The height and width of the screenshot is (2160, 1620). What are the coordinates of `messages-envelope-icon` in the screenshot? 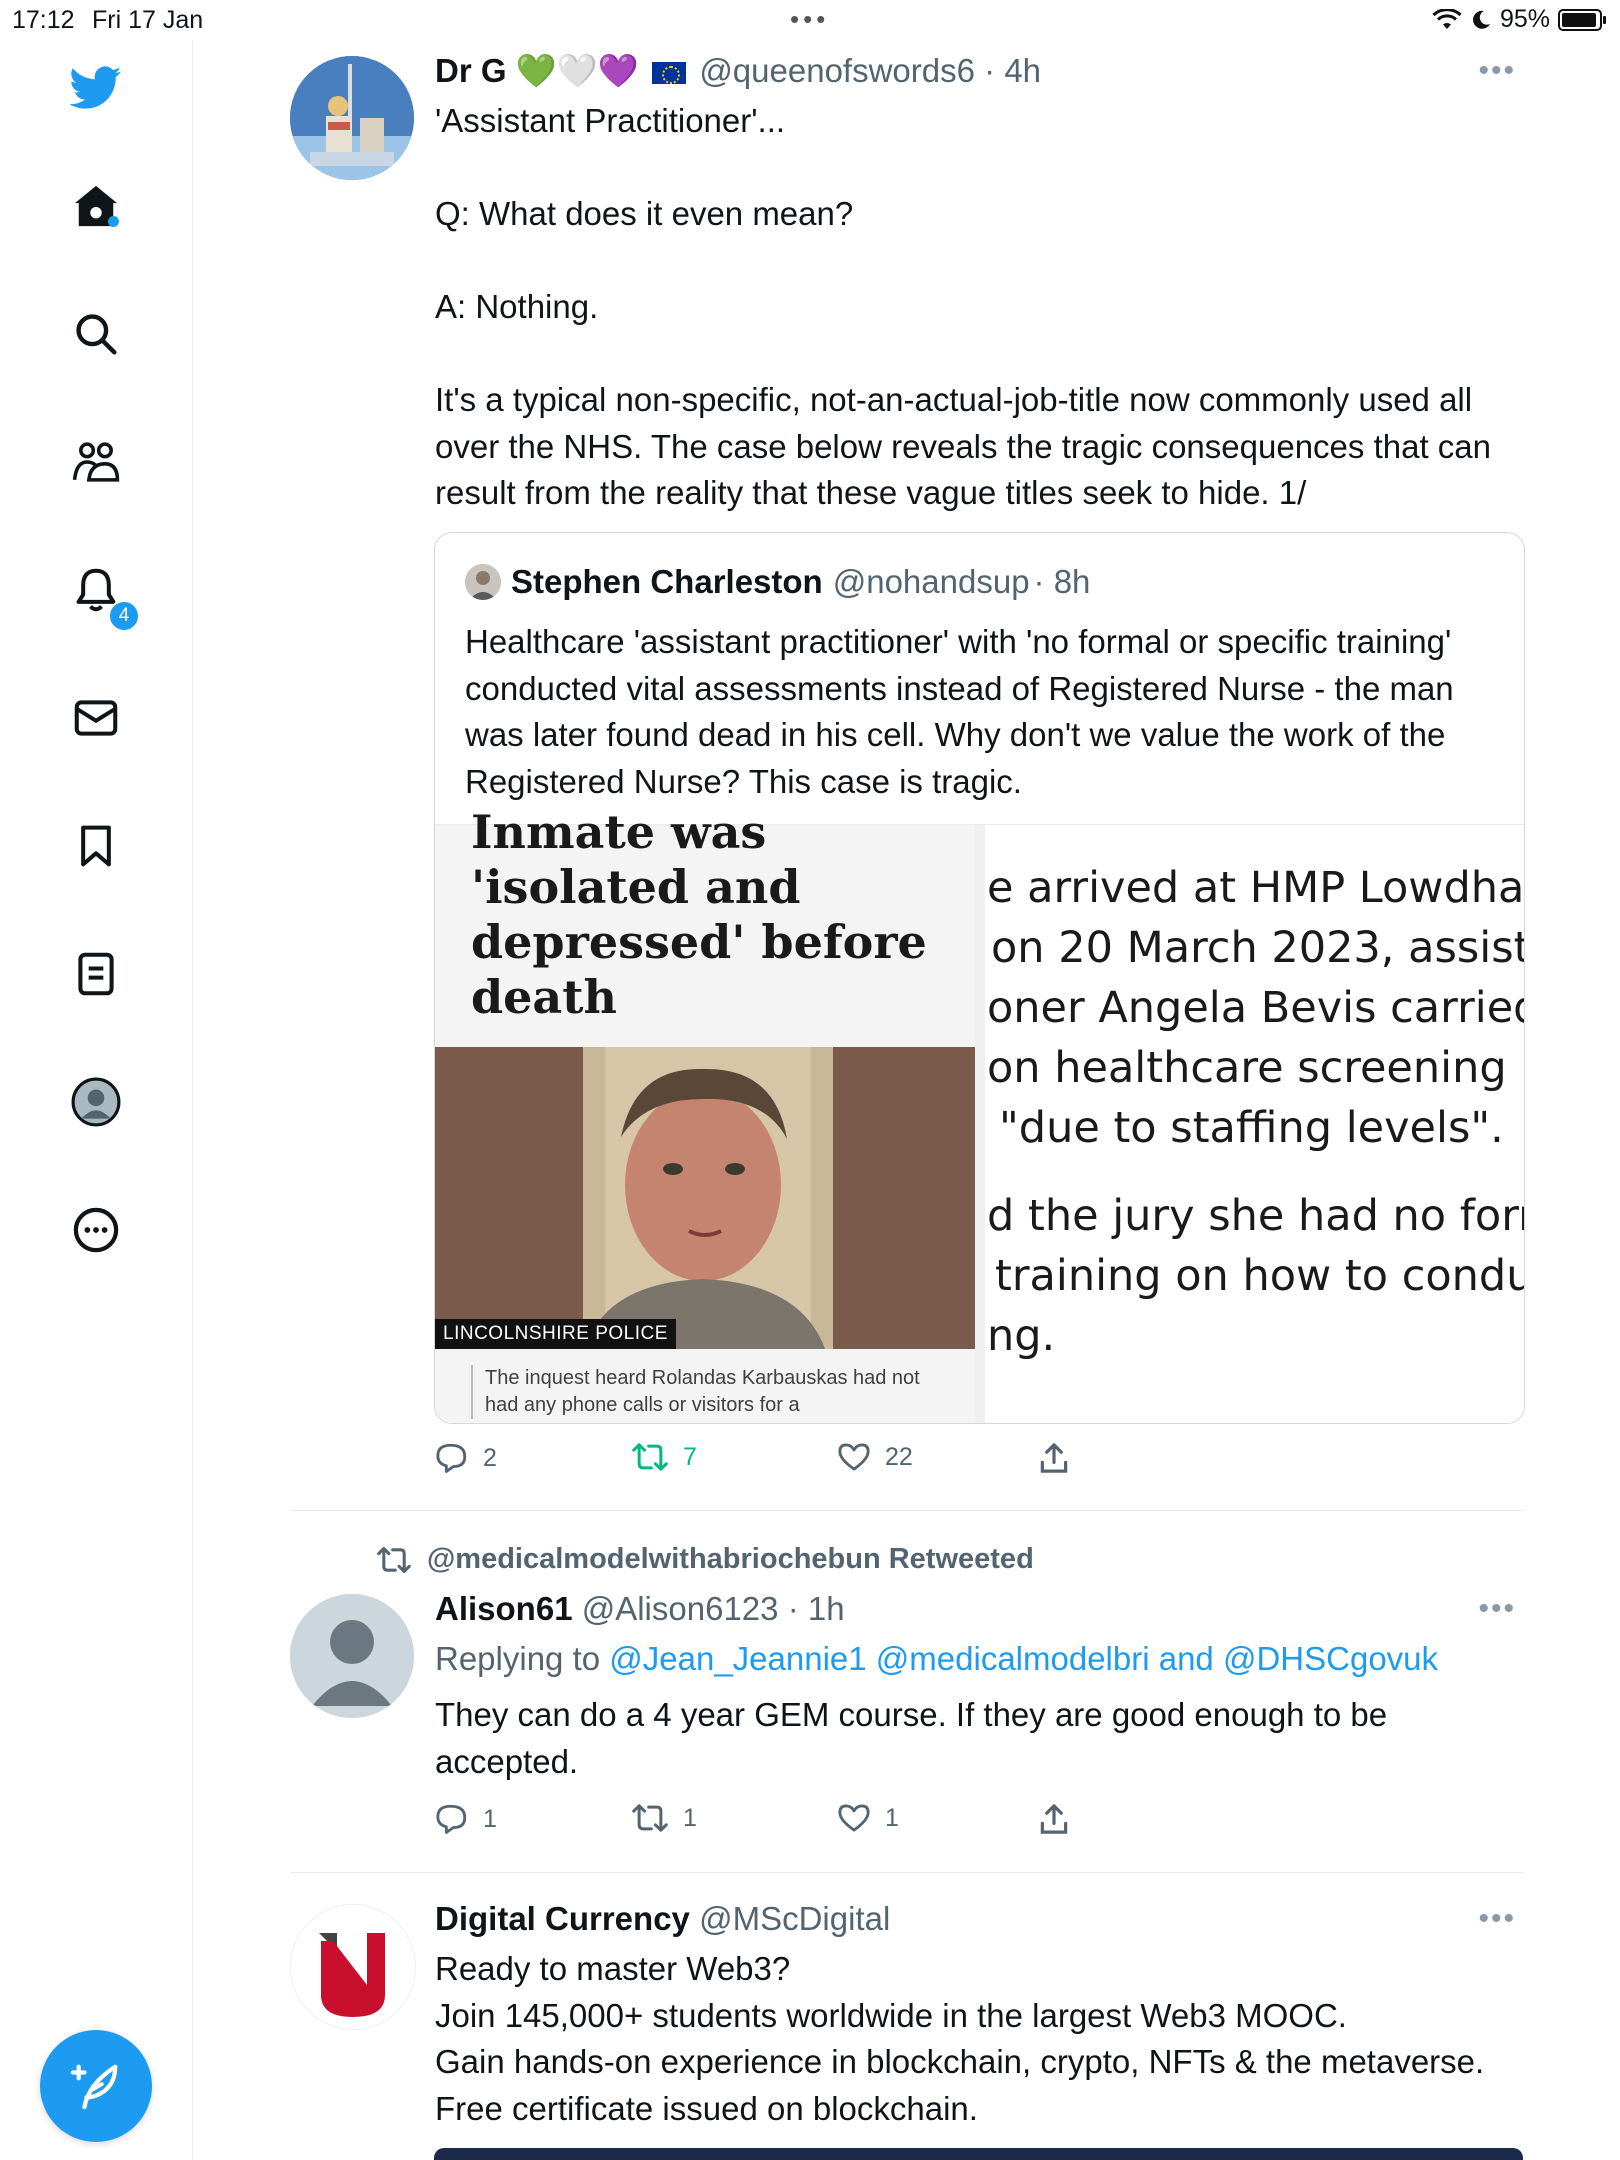 It's located at (96, 718).